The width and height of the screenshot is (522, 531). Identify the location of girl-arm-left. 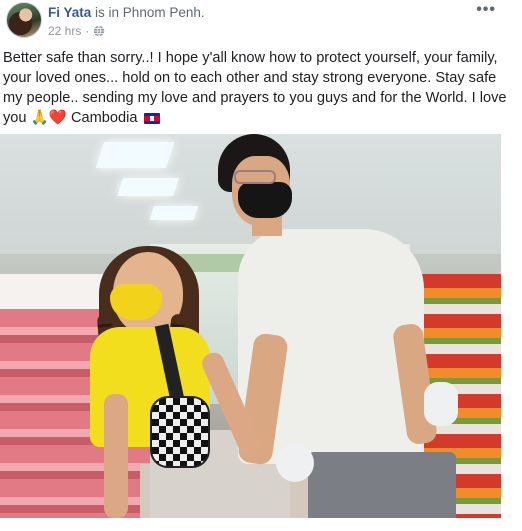
(116, 456).